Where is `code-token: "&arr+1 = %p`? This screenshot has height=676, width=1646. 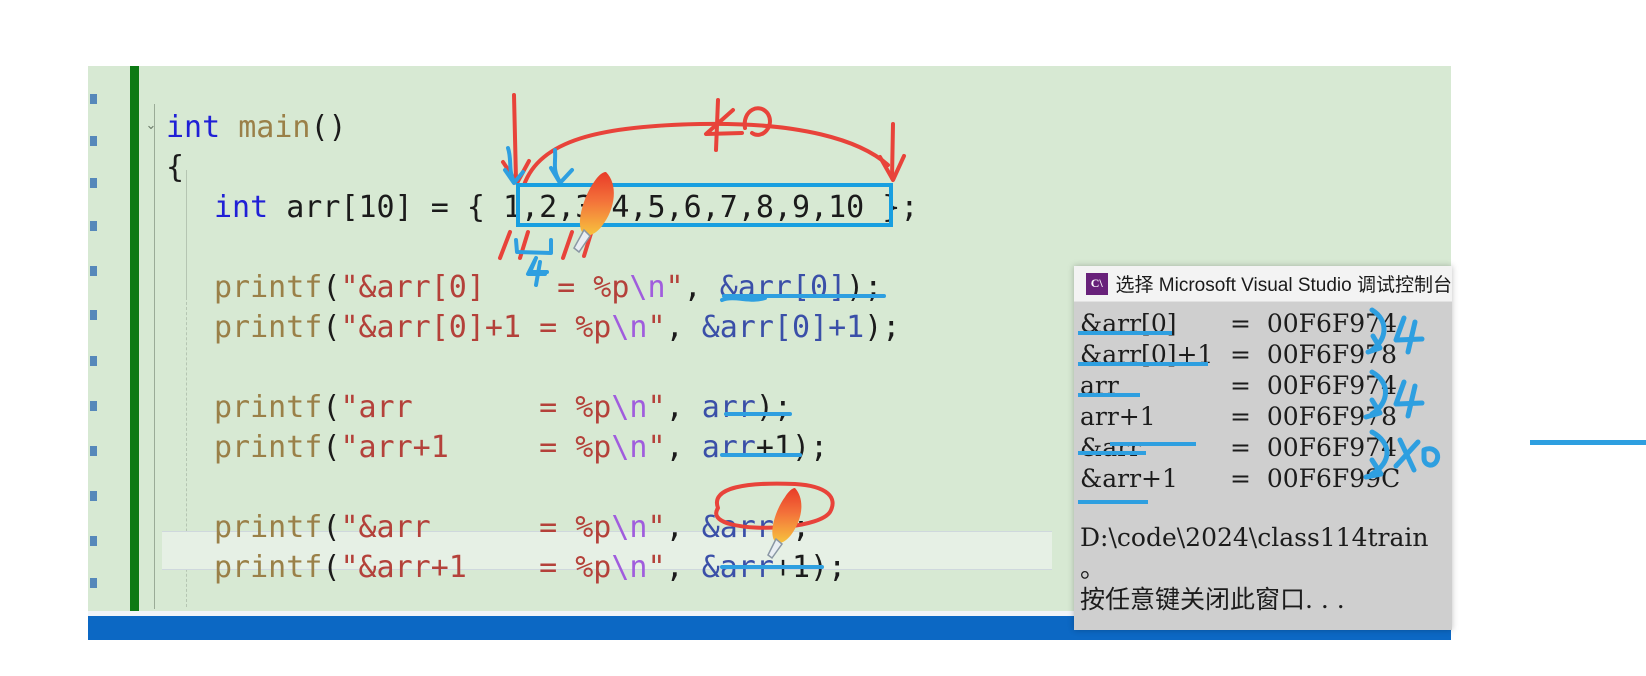
code-token: "&arr+1 = %p is located at coordinates (476, 567).